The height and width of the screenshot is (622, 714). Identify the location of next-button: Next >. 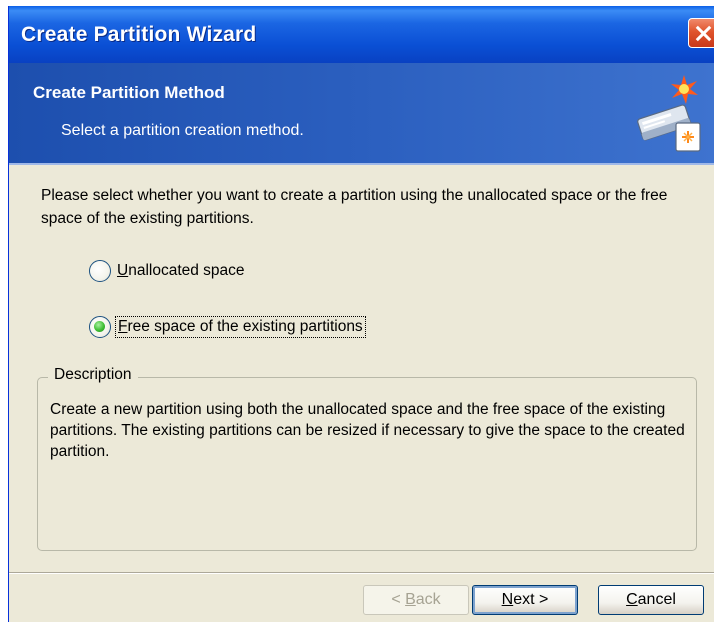
(525, 600).